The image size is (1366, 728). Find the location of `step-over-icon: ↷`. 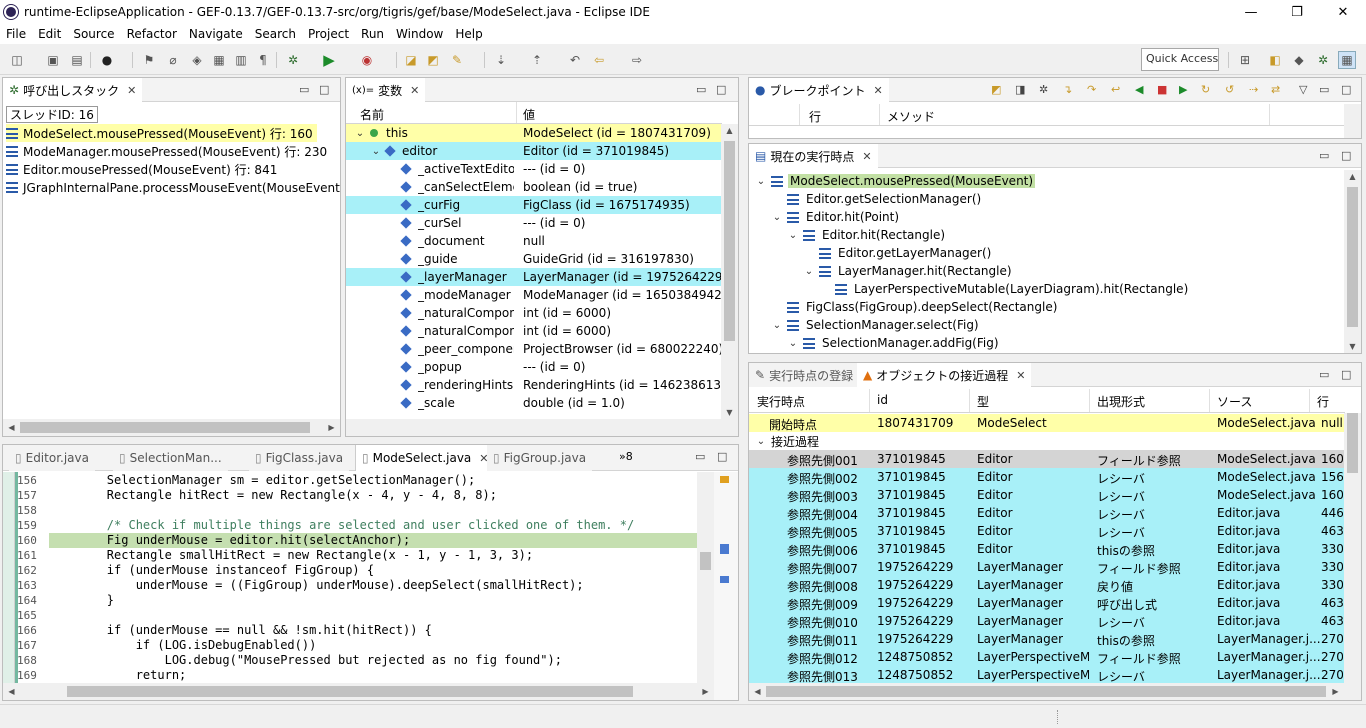

step-over-icon: ↷ is located at coordinates (1091, 89).